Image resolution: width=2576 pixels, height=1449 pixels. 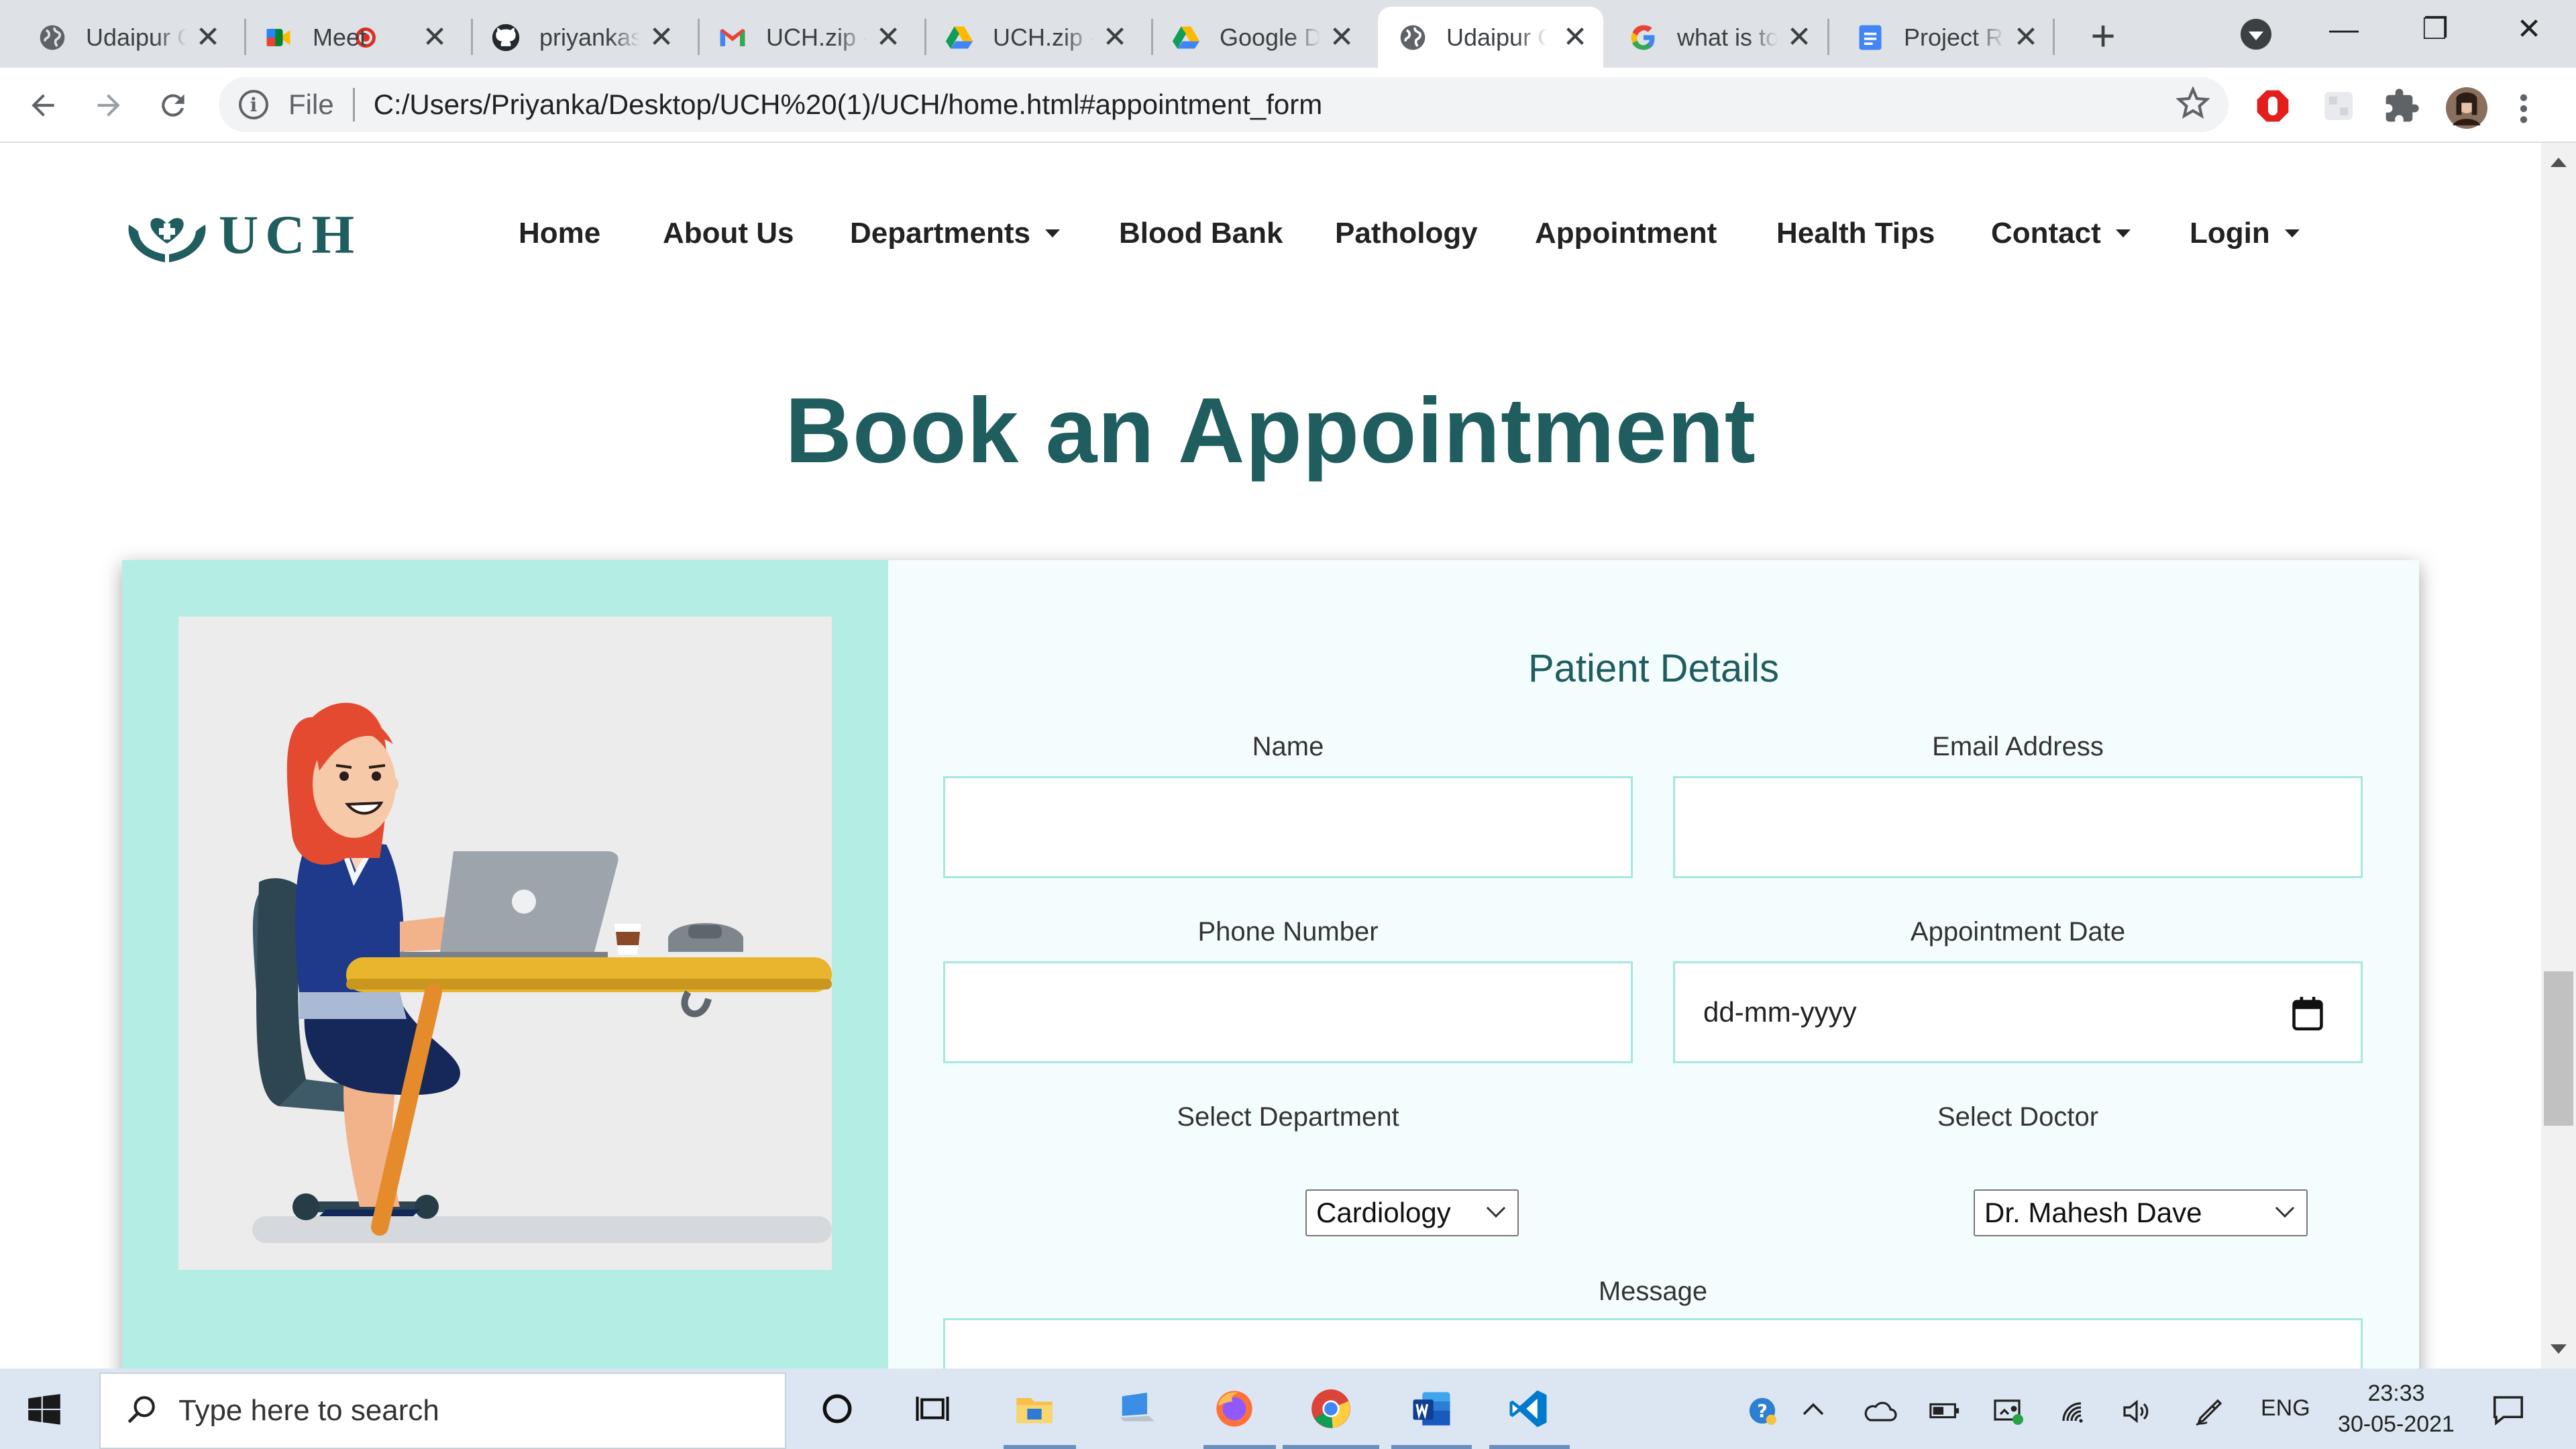 What do you see at coordinates (2466, 109) in the screenshot?
I see `profile-avatar` at bounding box center [2466, 109].